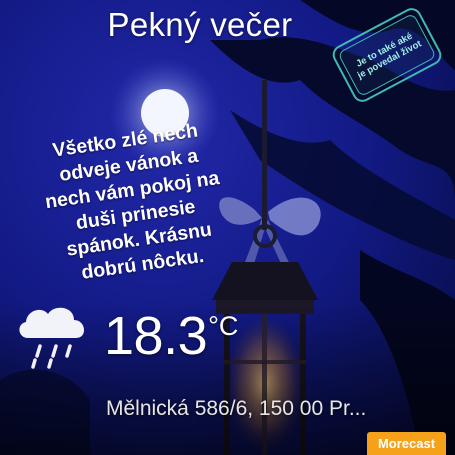 This screenshot has height=455, width=455. I want to click on morecast-brand-button: Morecast, so click(406, 443).